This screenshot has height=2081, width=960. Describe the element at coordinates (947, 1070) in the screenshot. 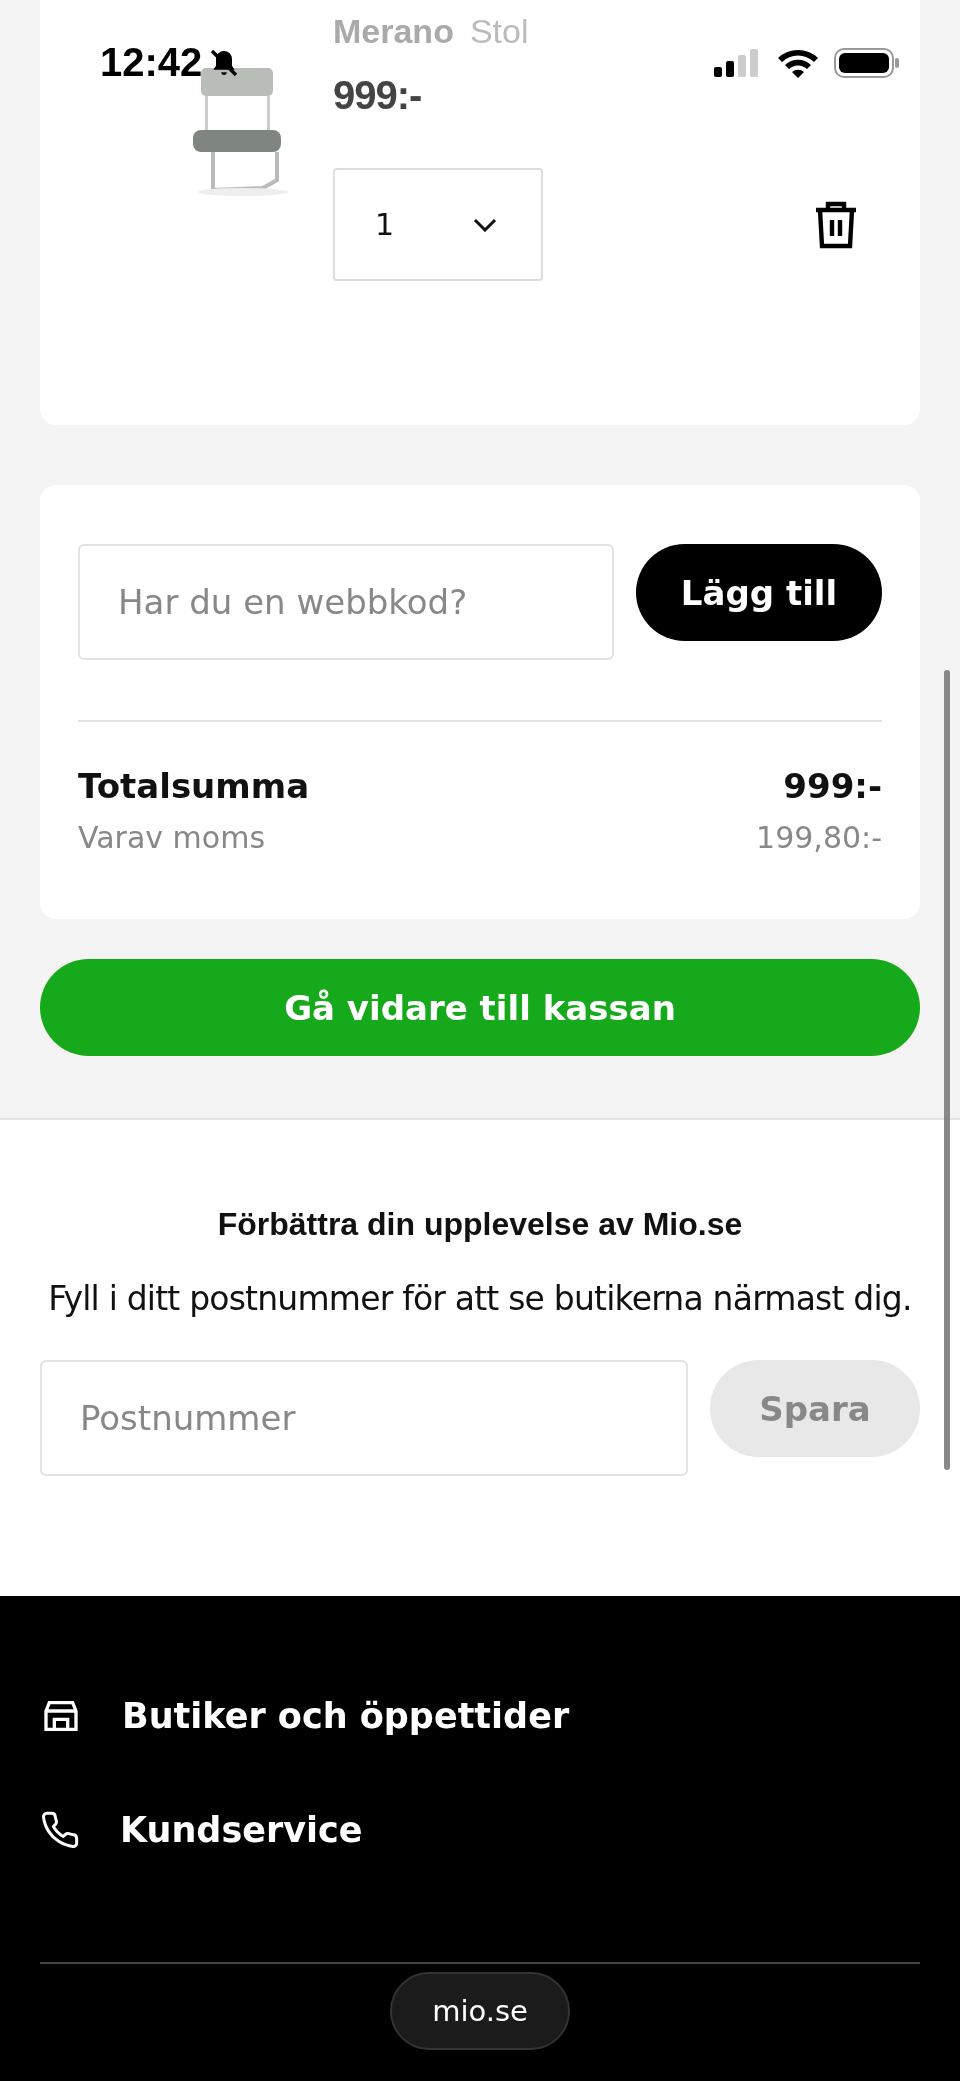

I see `scrollbar` at that location.